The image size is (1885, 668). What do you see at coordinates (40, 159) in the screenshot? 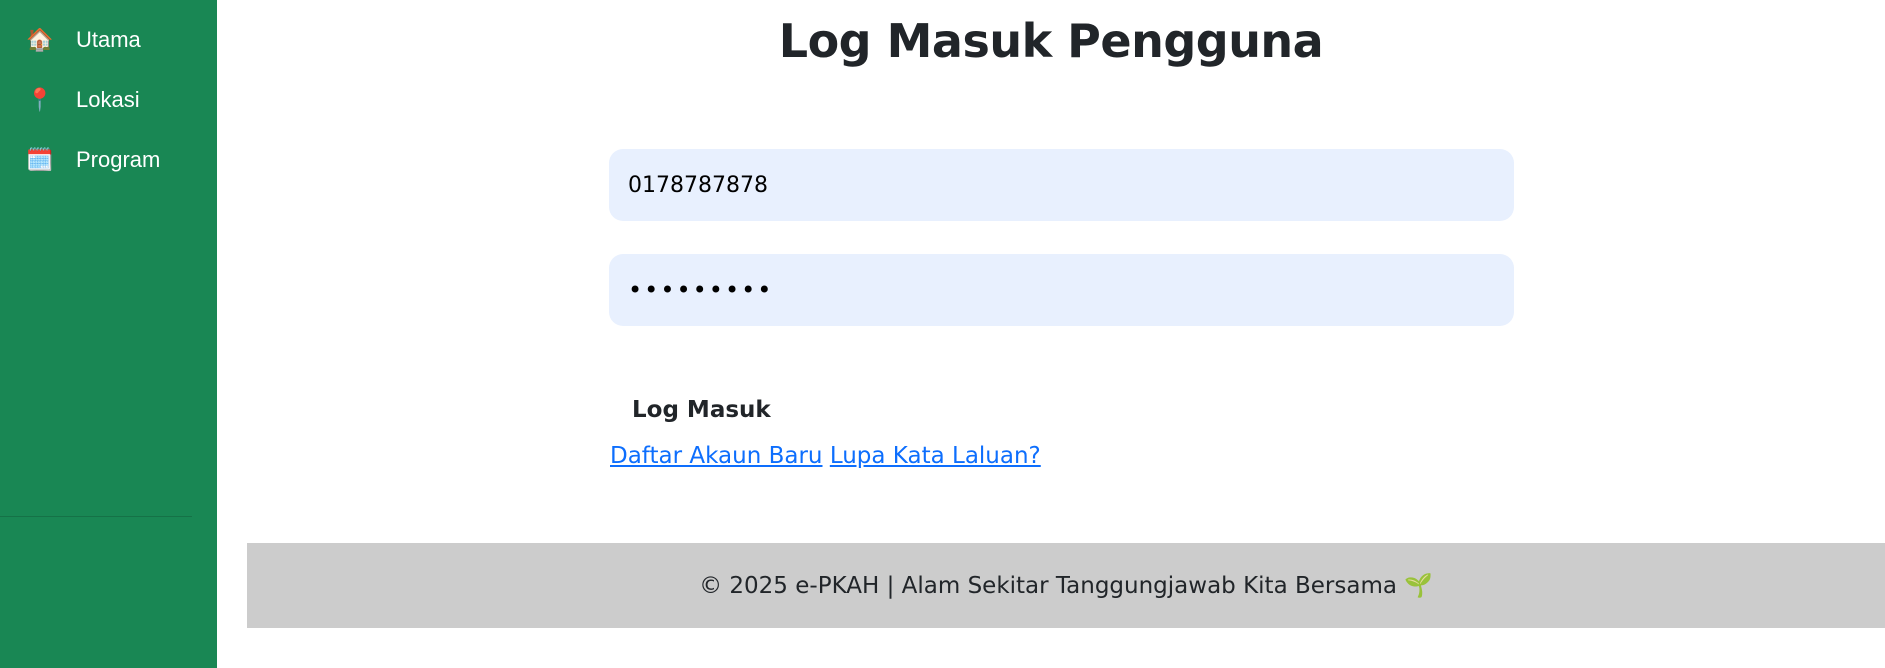
I see `calendar-icon: 🗓️` at bounding box center [40, 159].